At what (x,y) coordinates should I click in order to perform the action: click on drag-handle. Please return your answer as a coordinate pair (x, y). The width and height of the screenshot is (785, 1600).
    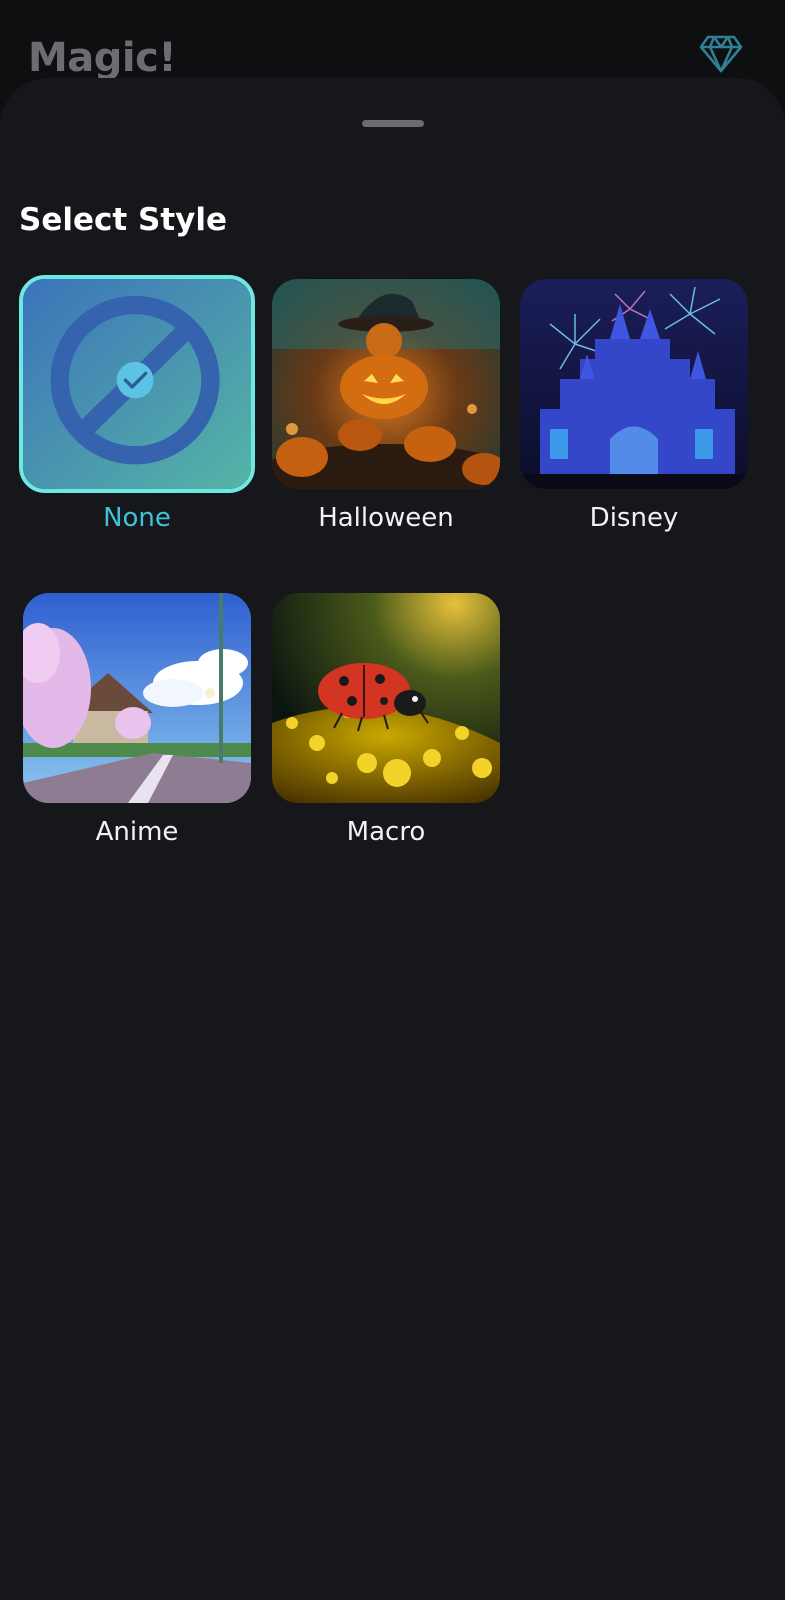
    Looking at the image, I should click on (393, 123).